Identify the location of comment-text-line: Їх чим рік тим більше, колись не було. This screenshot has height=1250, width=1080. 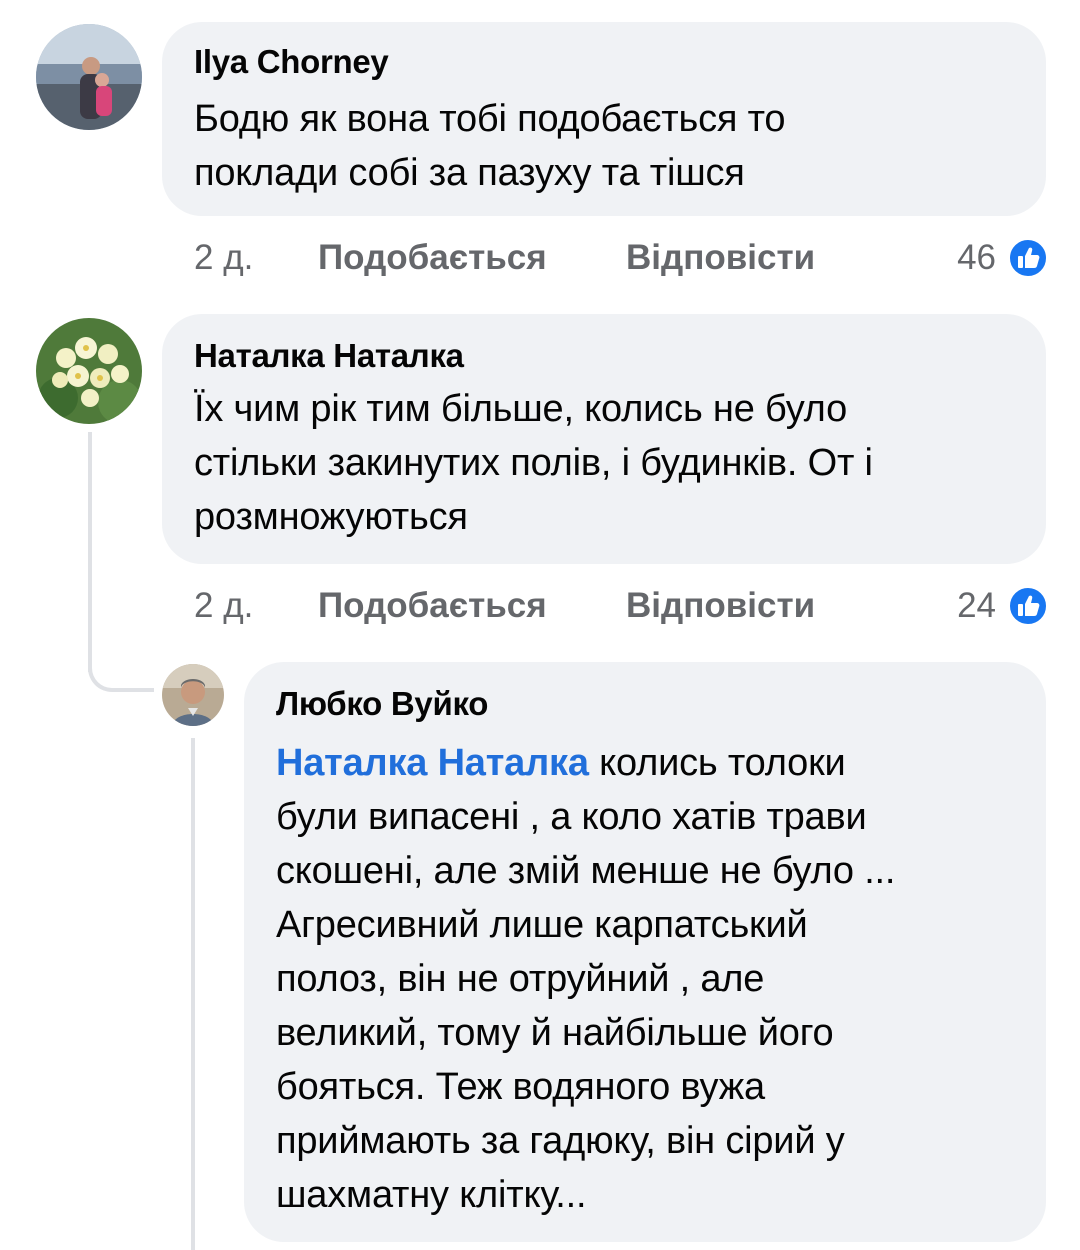
(521, 409).